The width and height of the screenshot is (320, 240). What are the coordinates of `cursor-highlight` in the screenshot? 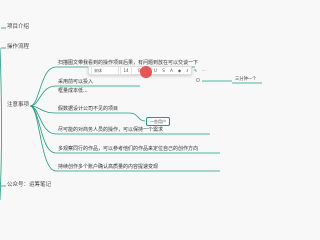 It's located at (146, 72).